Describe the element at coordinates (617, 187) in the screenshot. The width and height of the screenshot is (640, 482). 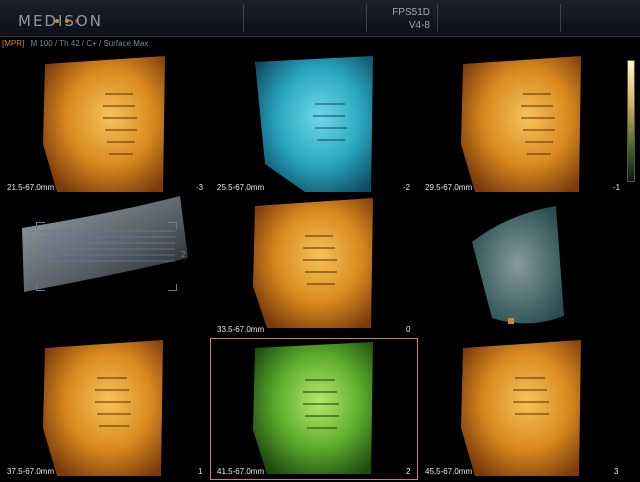
I see `slice-index: -1` at that location.